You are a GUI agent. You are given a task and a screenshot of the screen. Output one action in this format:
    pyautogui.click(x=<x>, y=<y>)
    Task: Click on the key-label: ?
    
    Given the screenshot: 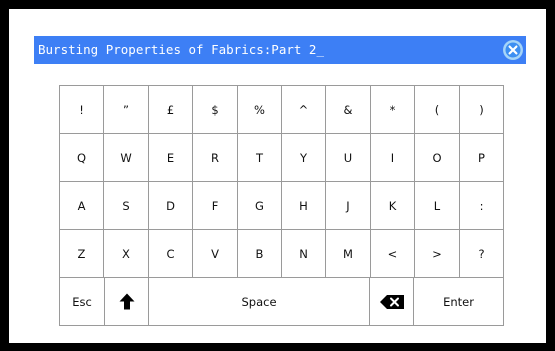 What is the action you would take?
    pyautogui.click(x=481, y=253)
    